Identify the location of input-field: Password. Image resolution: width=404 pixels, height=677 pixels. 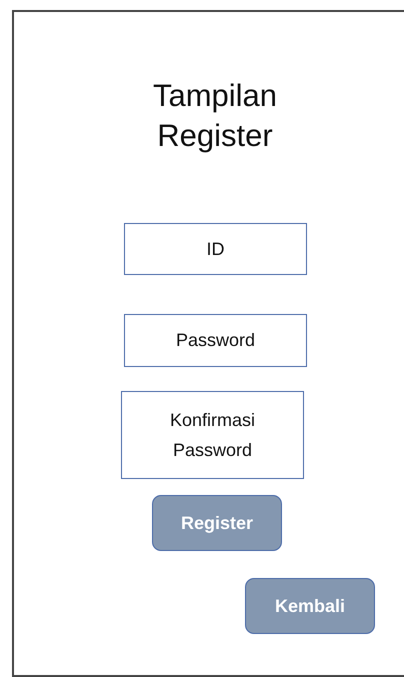
(215, 340).